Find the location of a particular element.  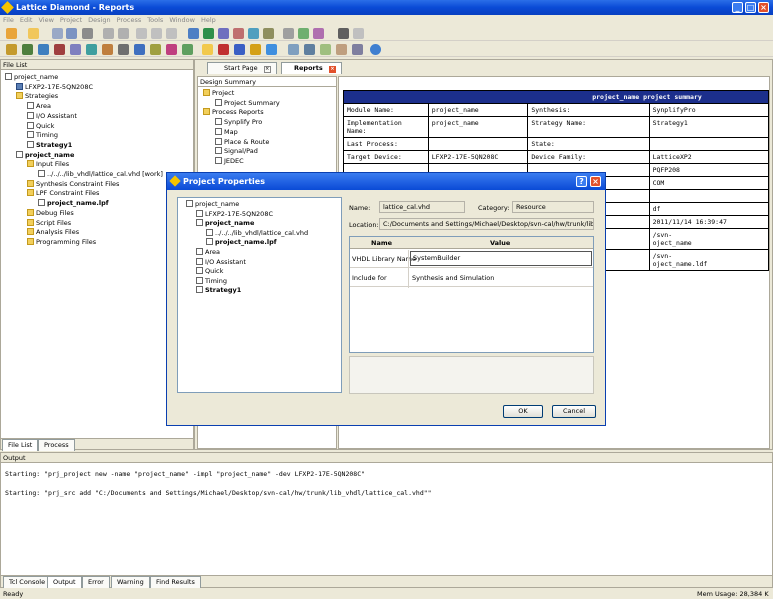

tree-item: Input Files is located at coordinates (48, 164).